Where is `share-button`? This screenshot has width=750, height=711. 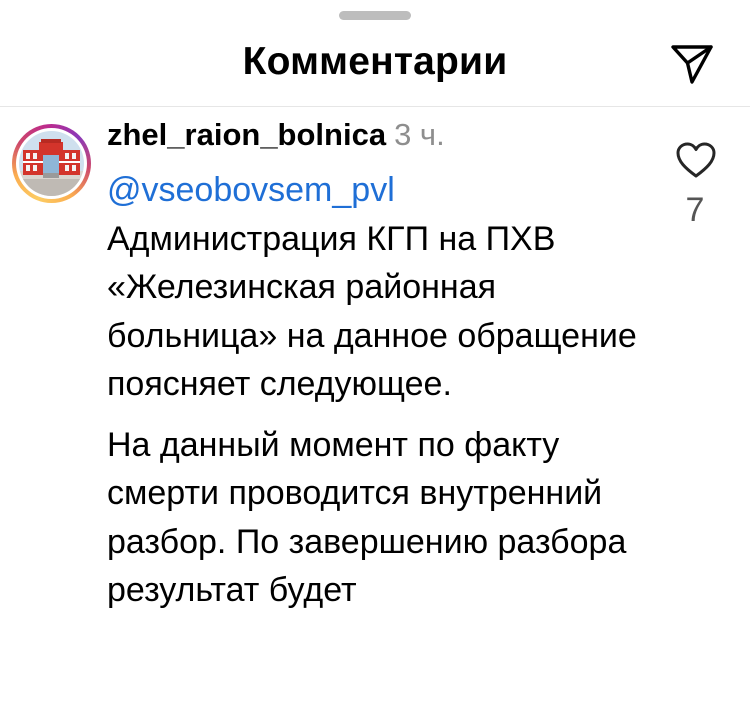 share-button is located at coordinates (692, 64).